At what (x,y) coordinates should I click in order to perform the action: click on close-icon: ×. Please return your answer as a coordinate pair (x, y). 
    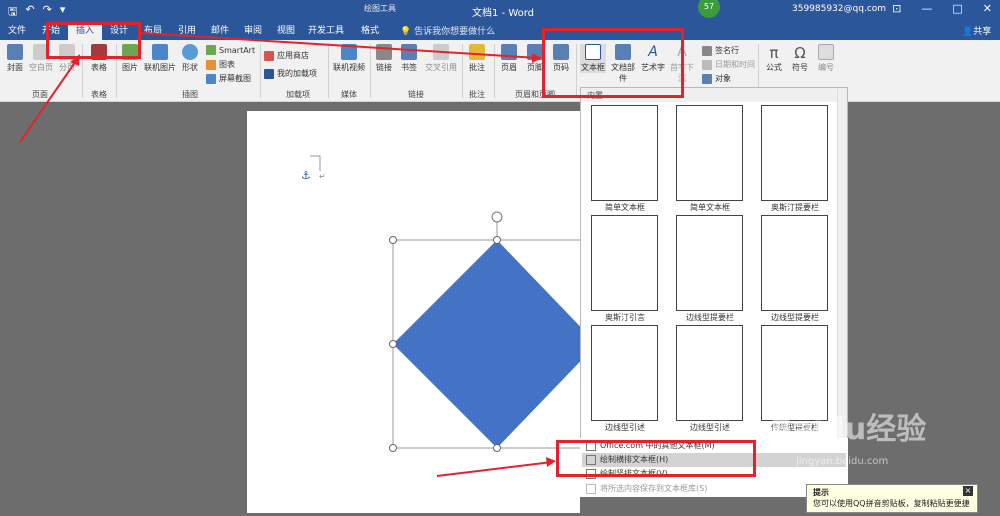
    Looking at the image, I should click on (968, 491).